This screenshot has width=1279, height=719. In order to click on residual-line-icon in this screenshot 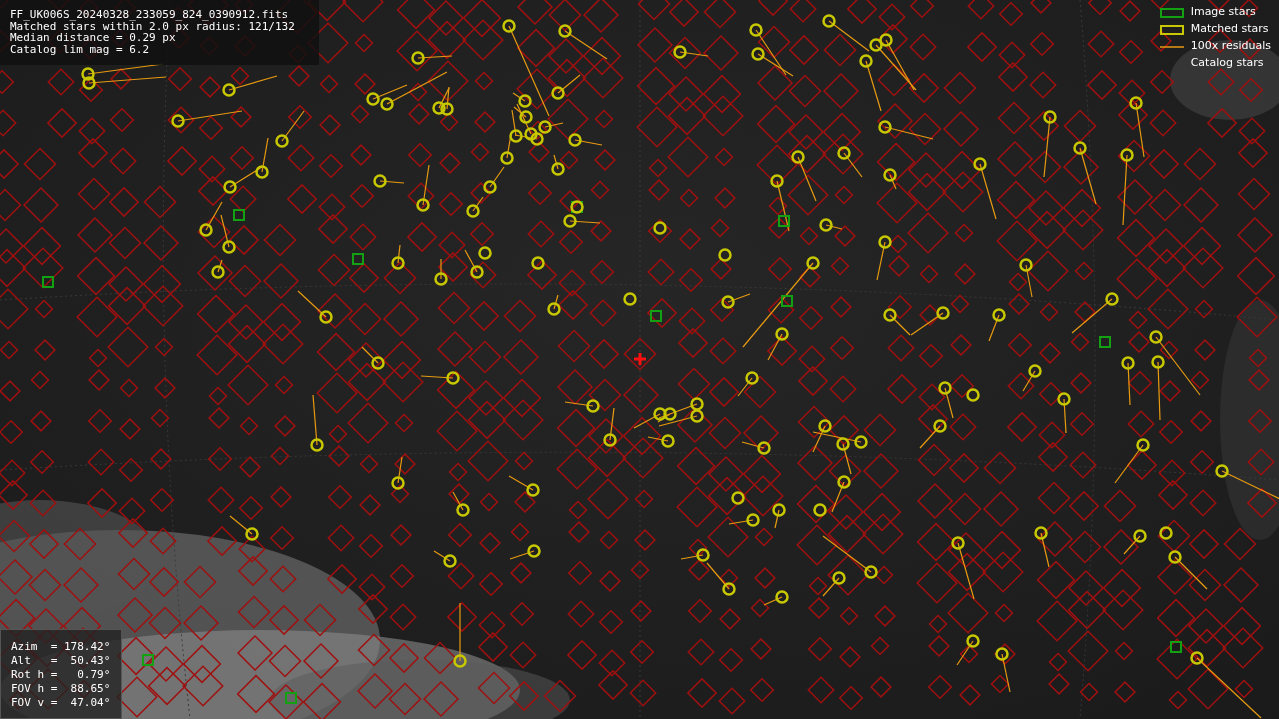, I will do `click(1171, 46)`.